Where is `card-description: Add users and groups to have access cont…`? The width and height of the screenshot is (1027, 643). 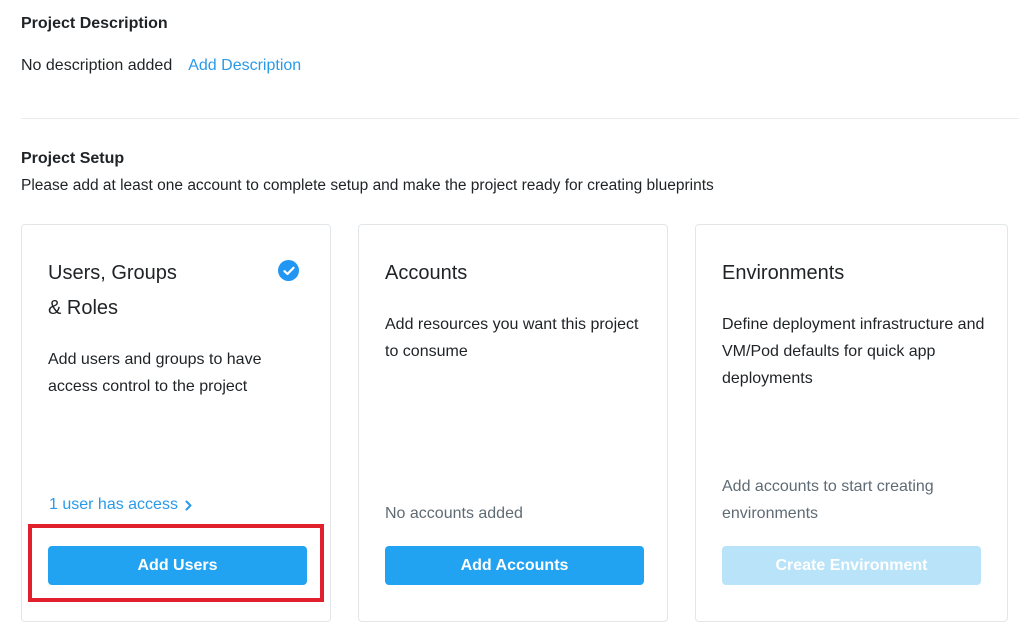
card-description: Add users and groups to have access cont… is located at coordinates (155, 373).